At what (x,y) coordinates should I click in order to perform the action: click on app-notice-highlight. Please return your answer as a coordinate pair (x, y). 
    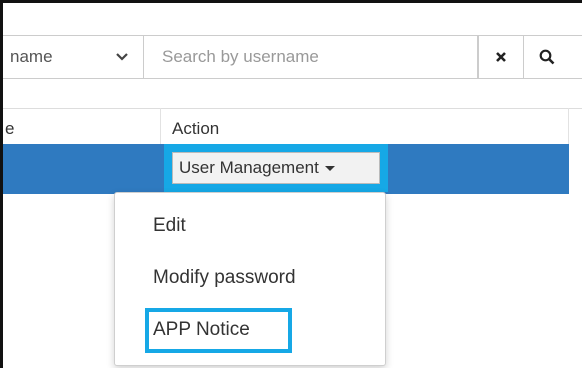
    Looking at the image, I should click on (218, 330).